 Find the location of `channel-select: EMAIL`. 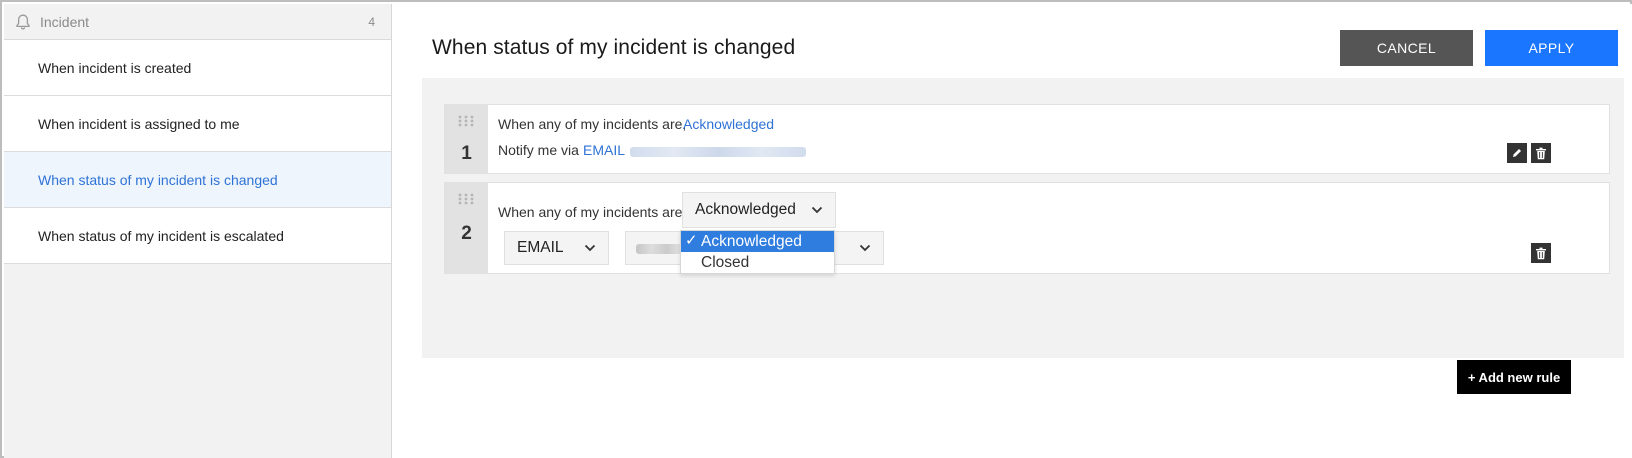

channel-select: EMAIL is located at coordinates (556, 248).